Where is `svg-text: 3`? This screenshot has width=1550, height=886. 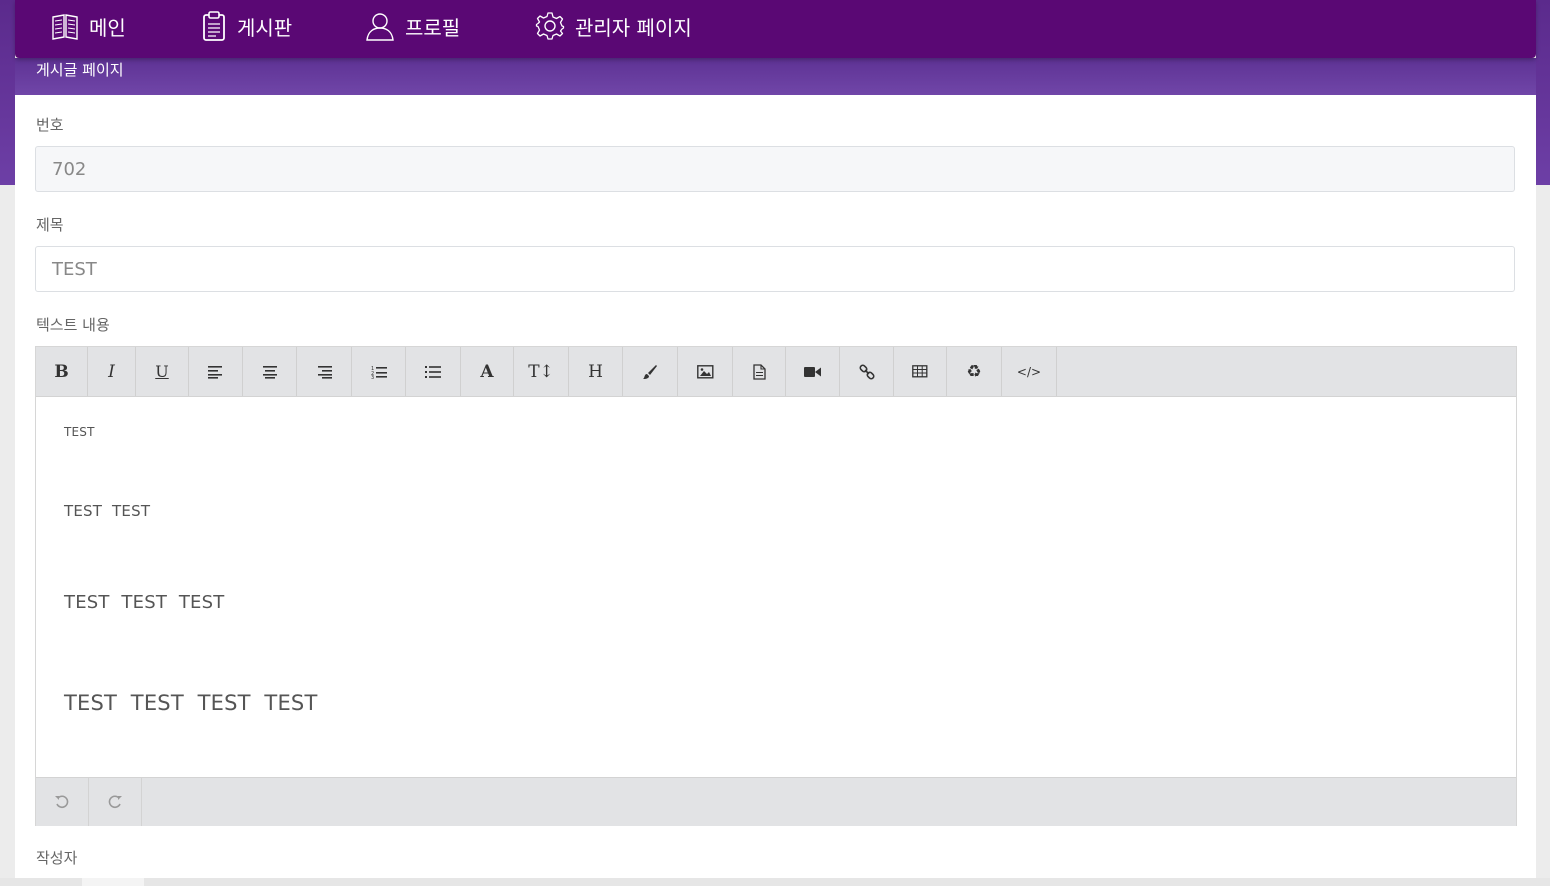
svg-text: 3 is located at coordinates (372, 377).